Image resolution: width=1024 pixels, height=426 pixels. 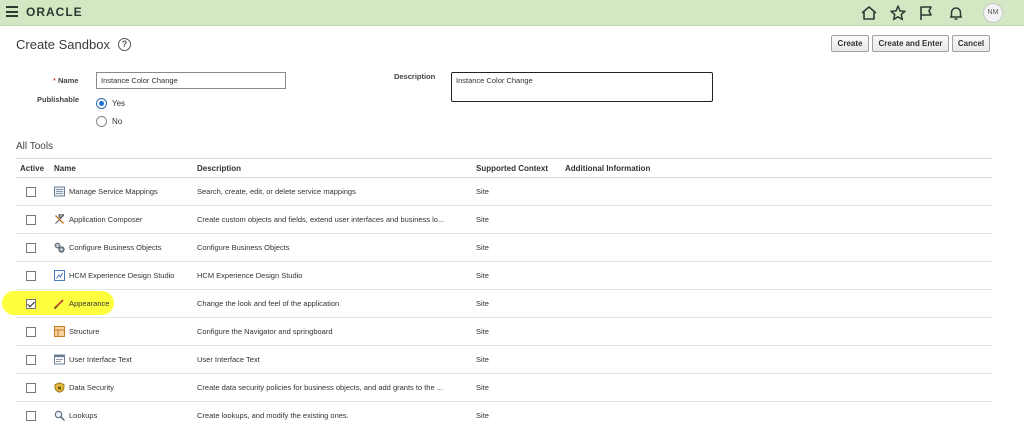 What do you see at coordinates (243, 247) in the screenshot?
I see `tool-description: Configure Business Objects` at bounding box center [243, 247].